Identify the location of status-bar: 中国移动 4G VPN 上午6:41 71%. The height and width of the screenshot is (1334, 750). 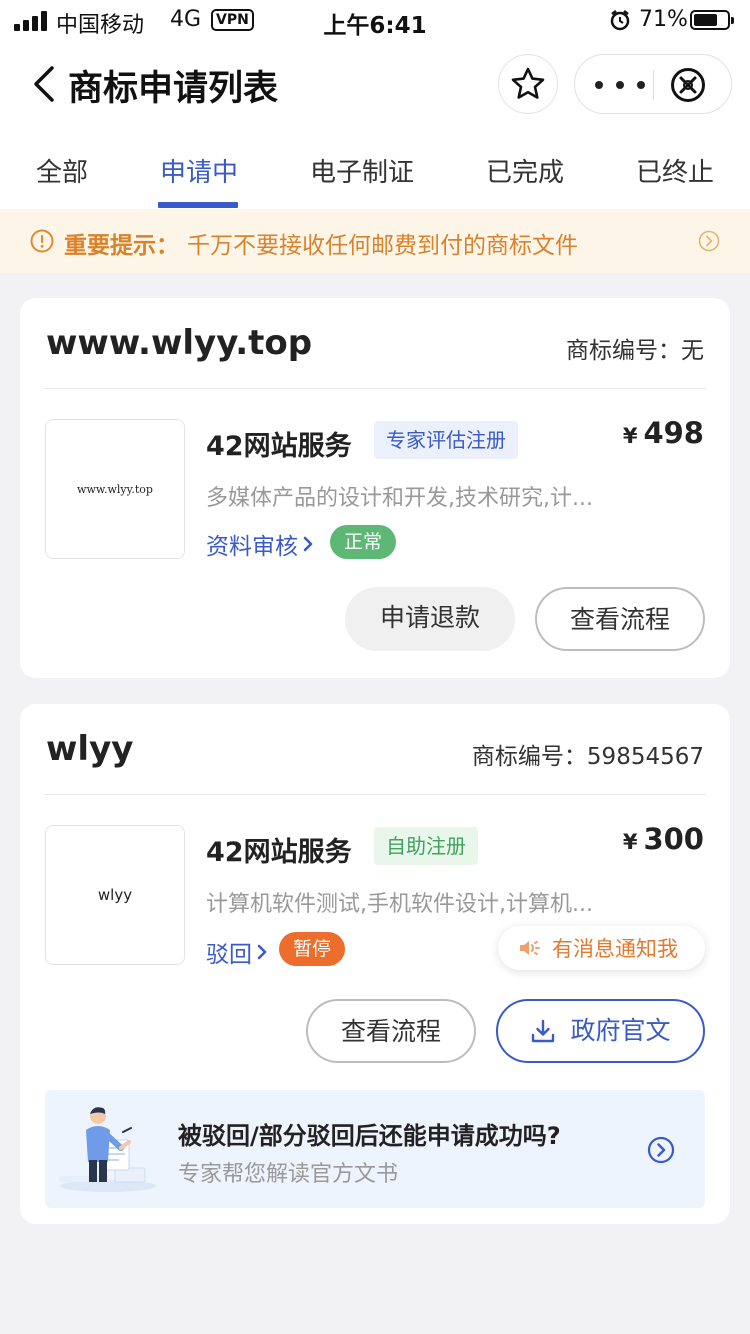
(375, 20).